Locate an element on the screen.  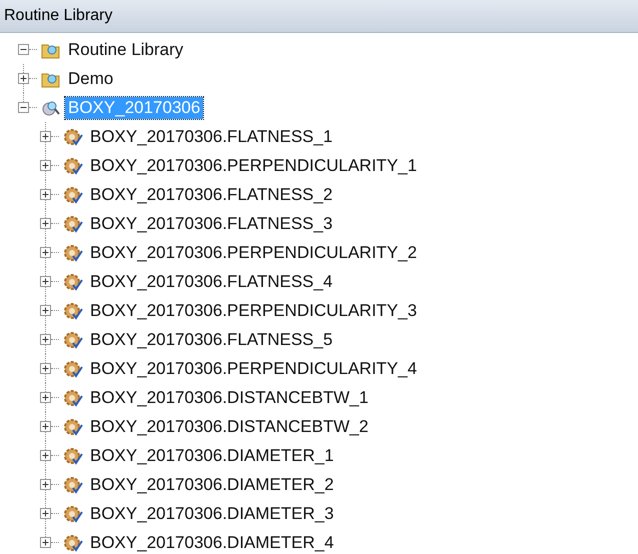
panel-title: Routine Library is located at coordinates (58, 16).